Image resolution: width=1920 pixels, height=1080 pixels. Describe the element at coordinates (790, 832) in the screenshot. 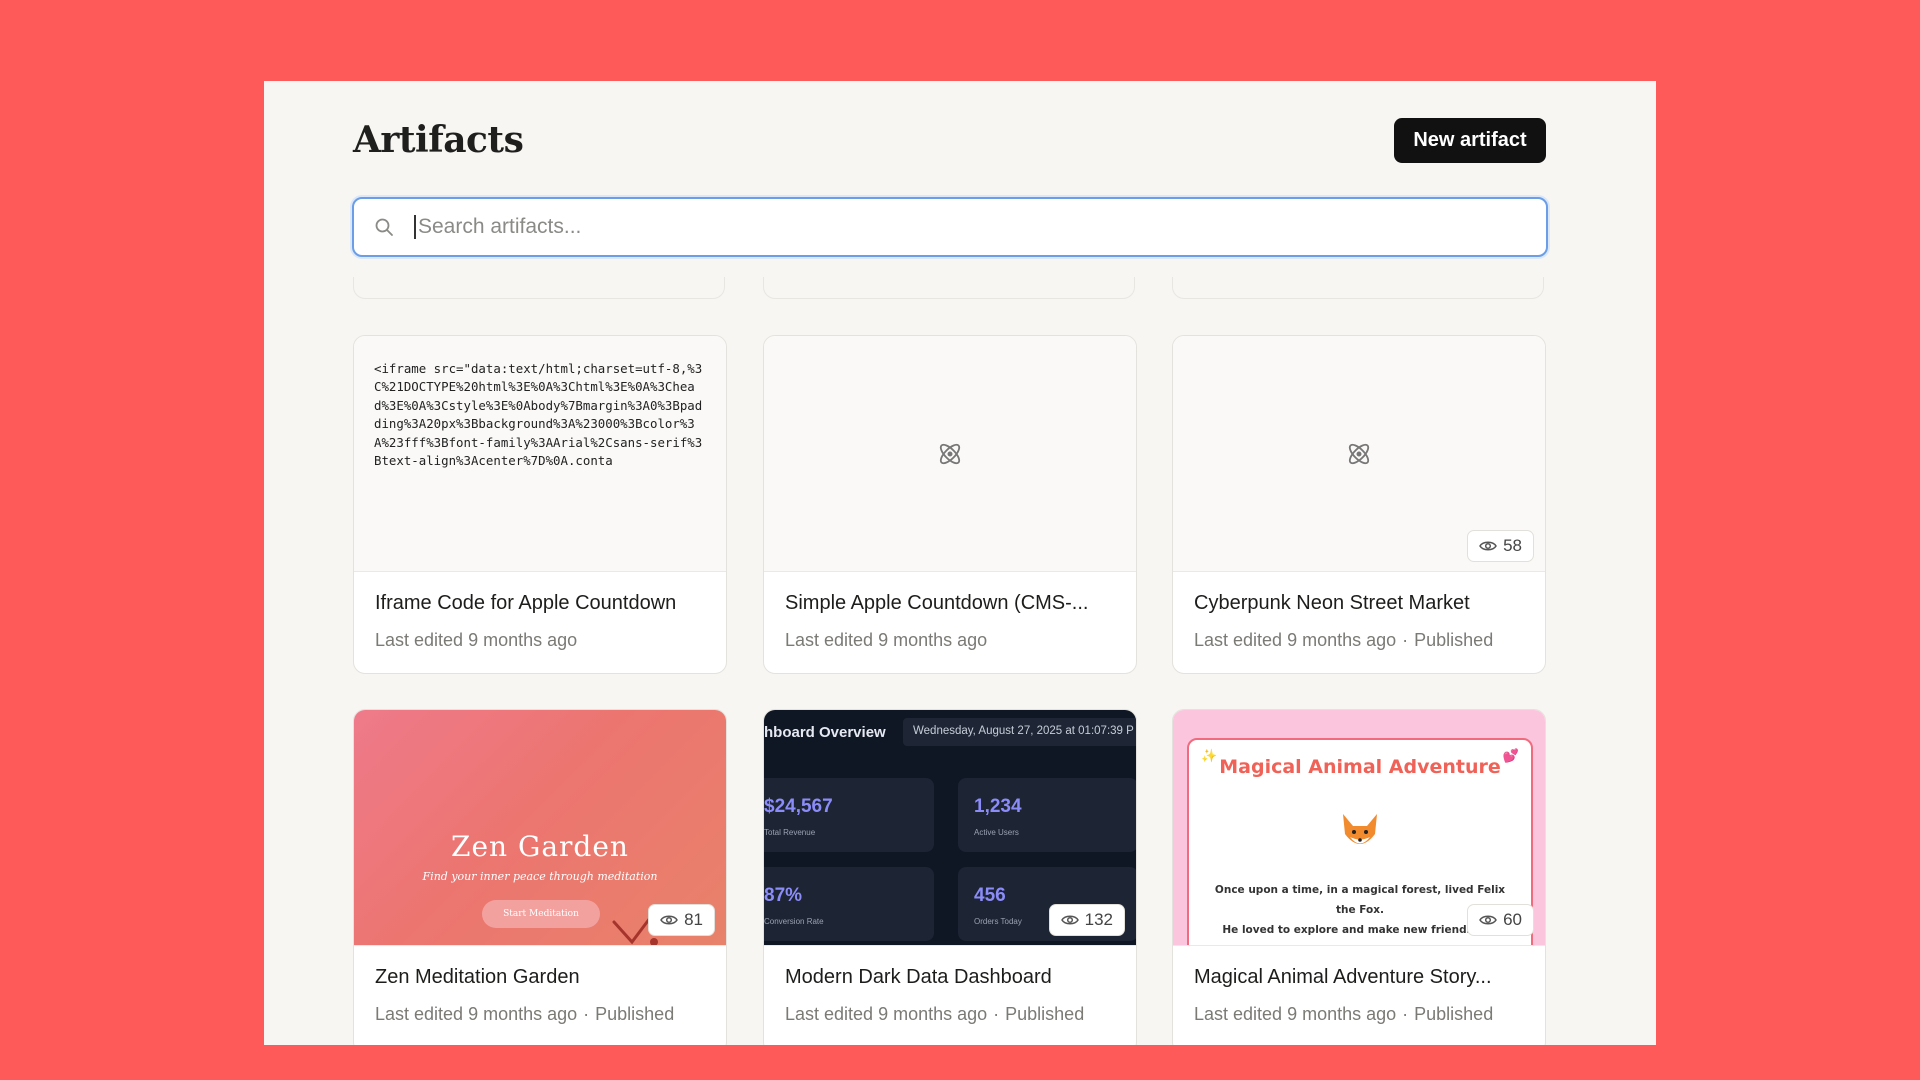

I see `stat-label: Total Revenue` at that location.